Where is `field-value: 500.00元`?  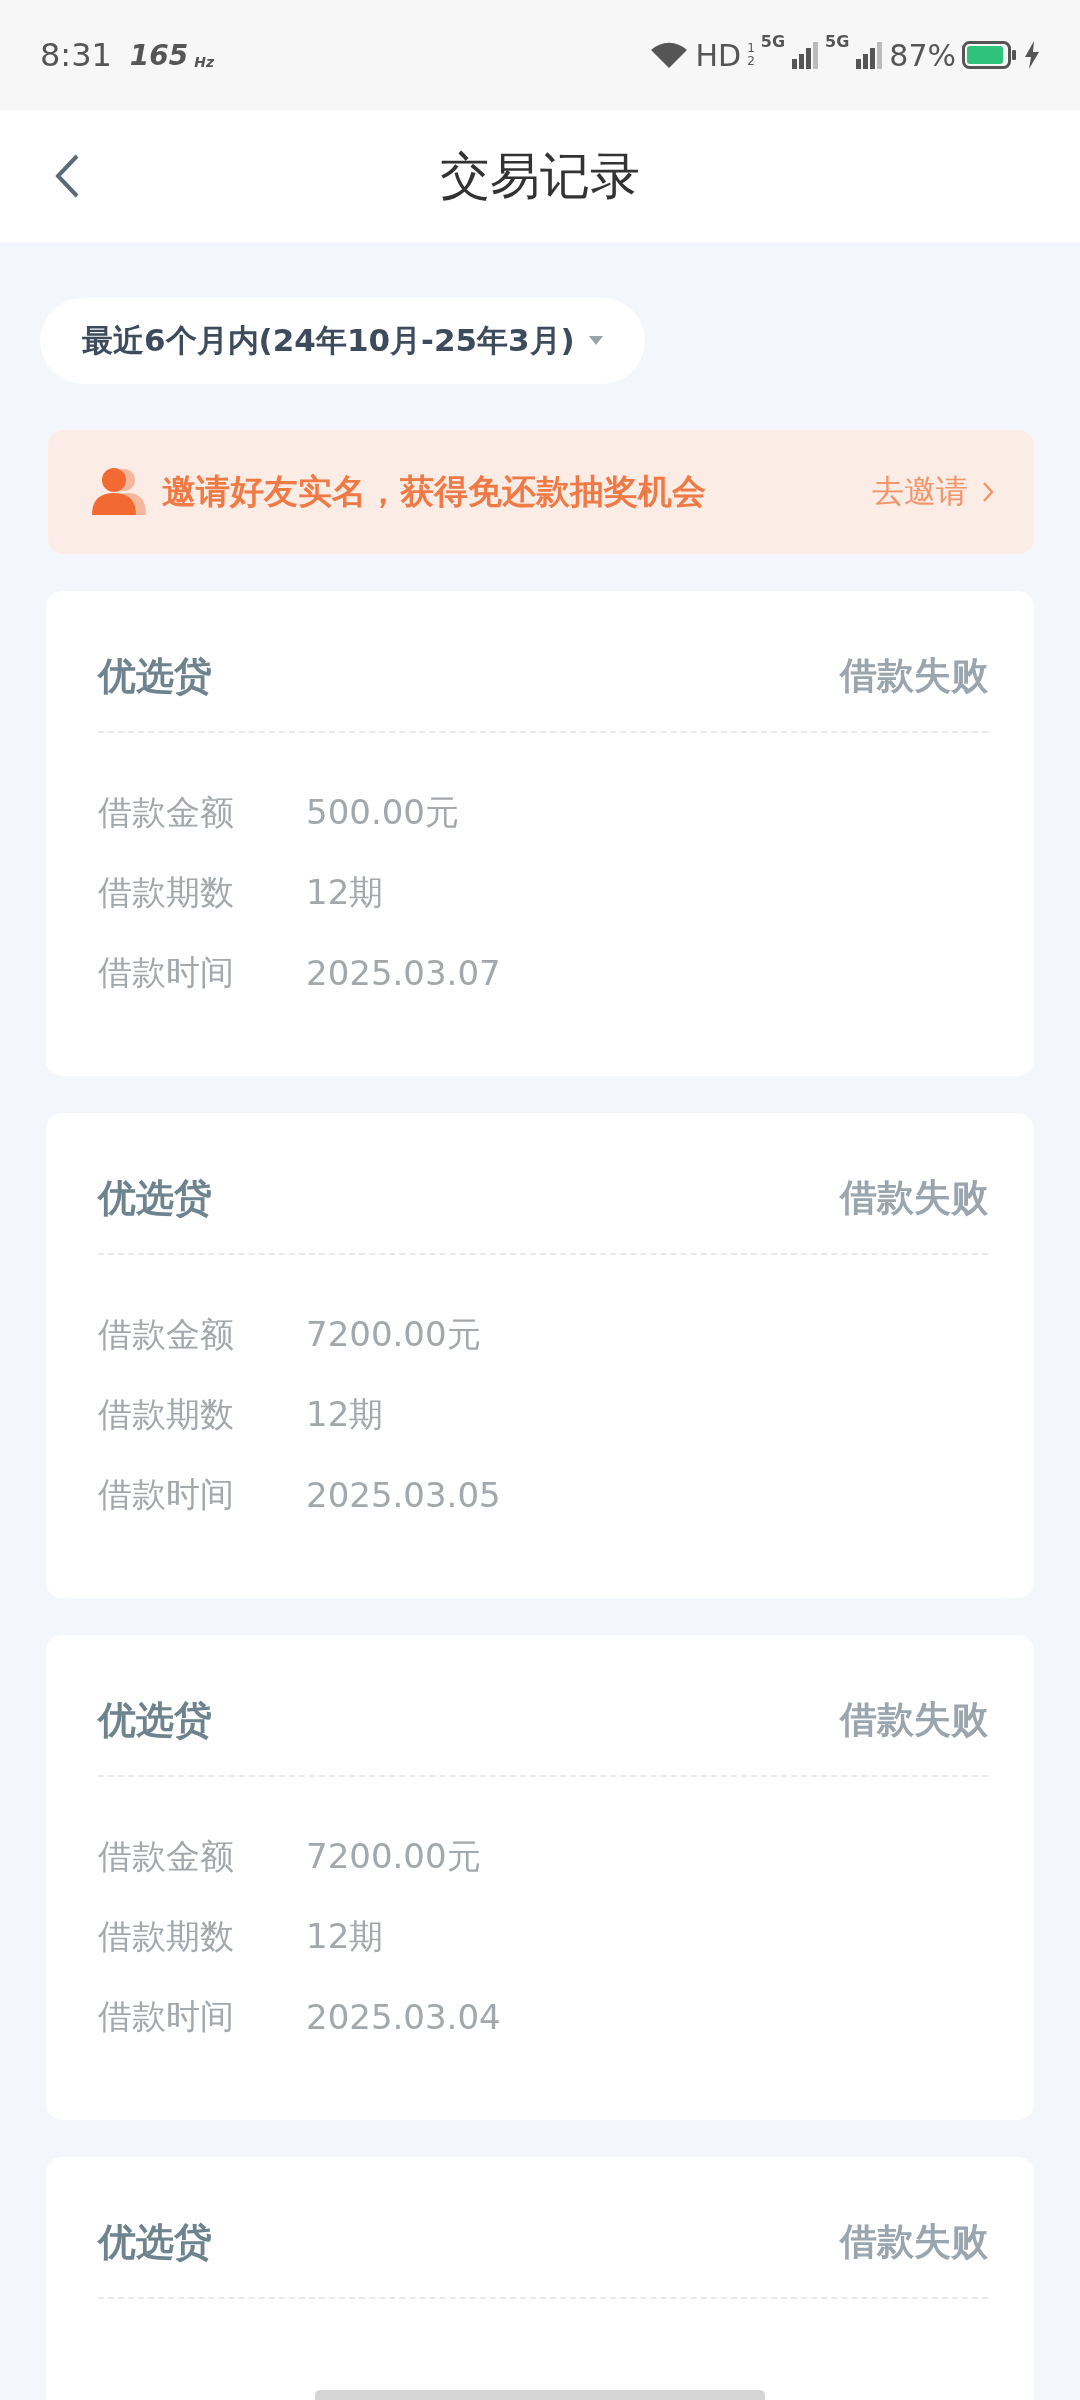 field-value: 500.00元 is located at coordinates (382, 812).